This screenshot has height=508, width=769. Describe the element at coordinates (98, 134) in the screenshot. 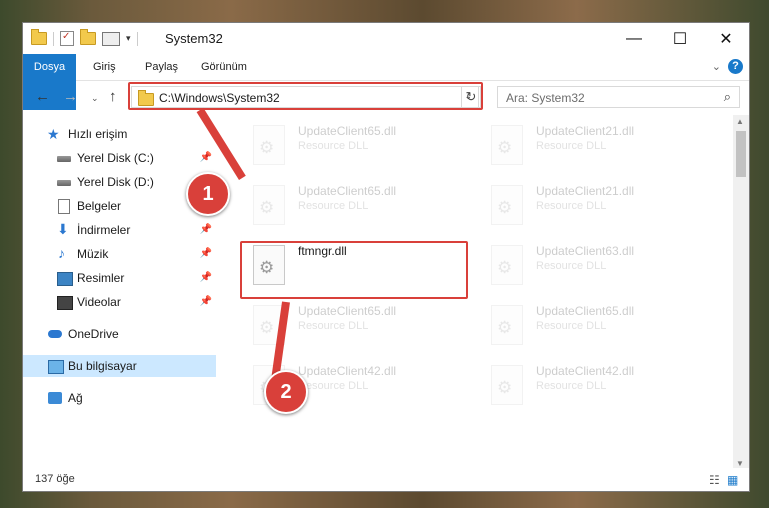

I see `sidebar-item-label: Hızlı erişim` at that location.